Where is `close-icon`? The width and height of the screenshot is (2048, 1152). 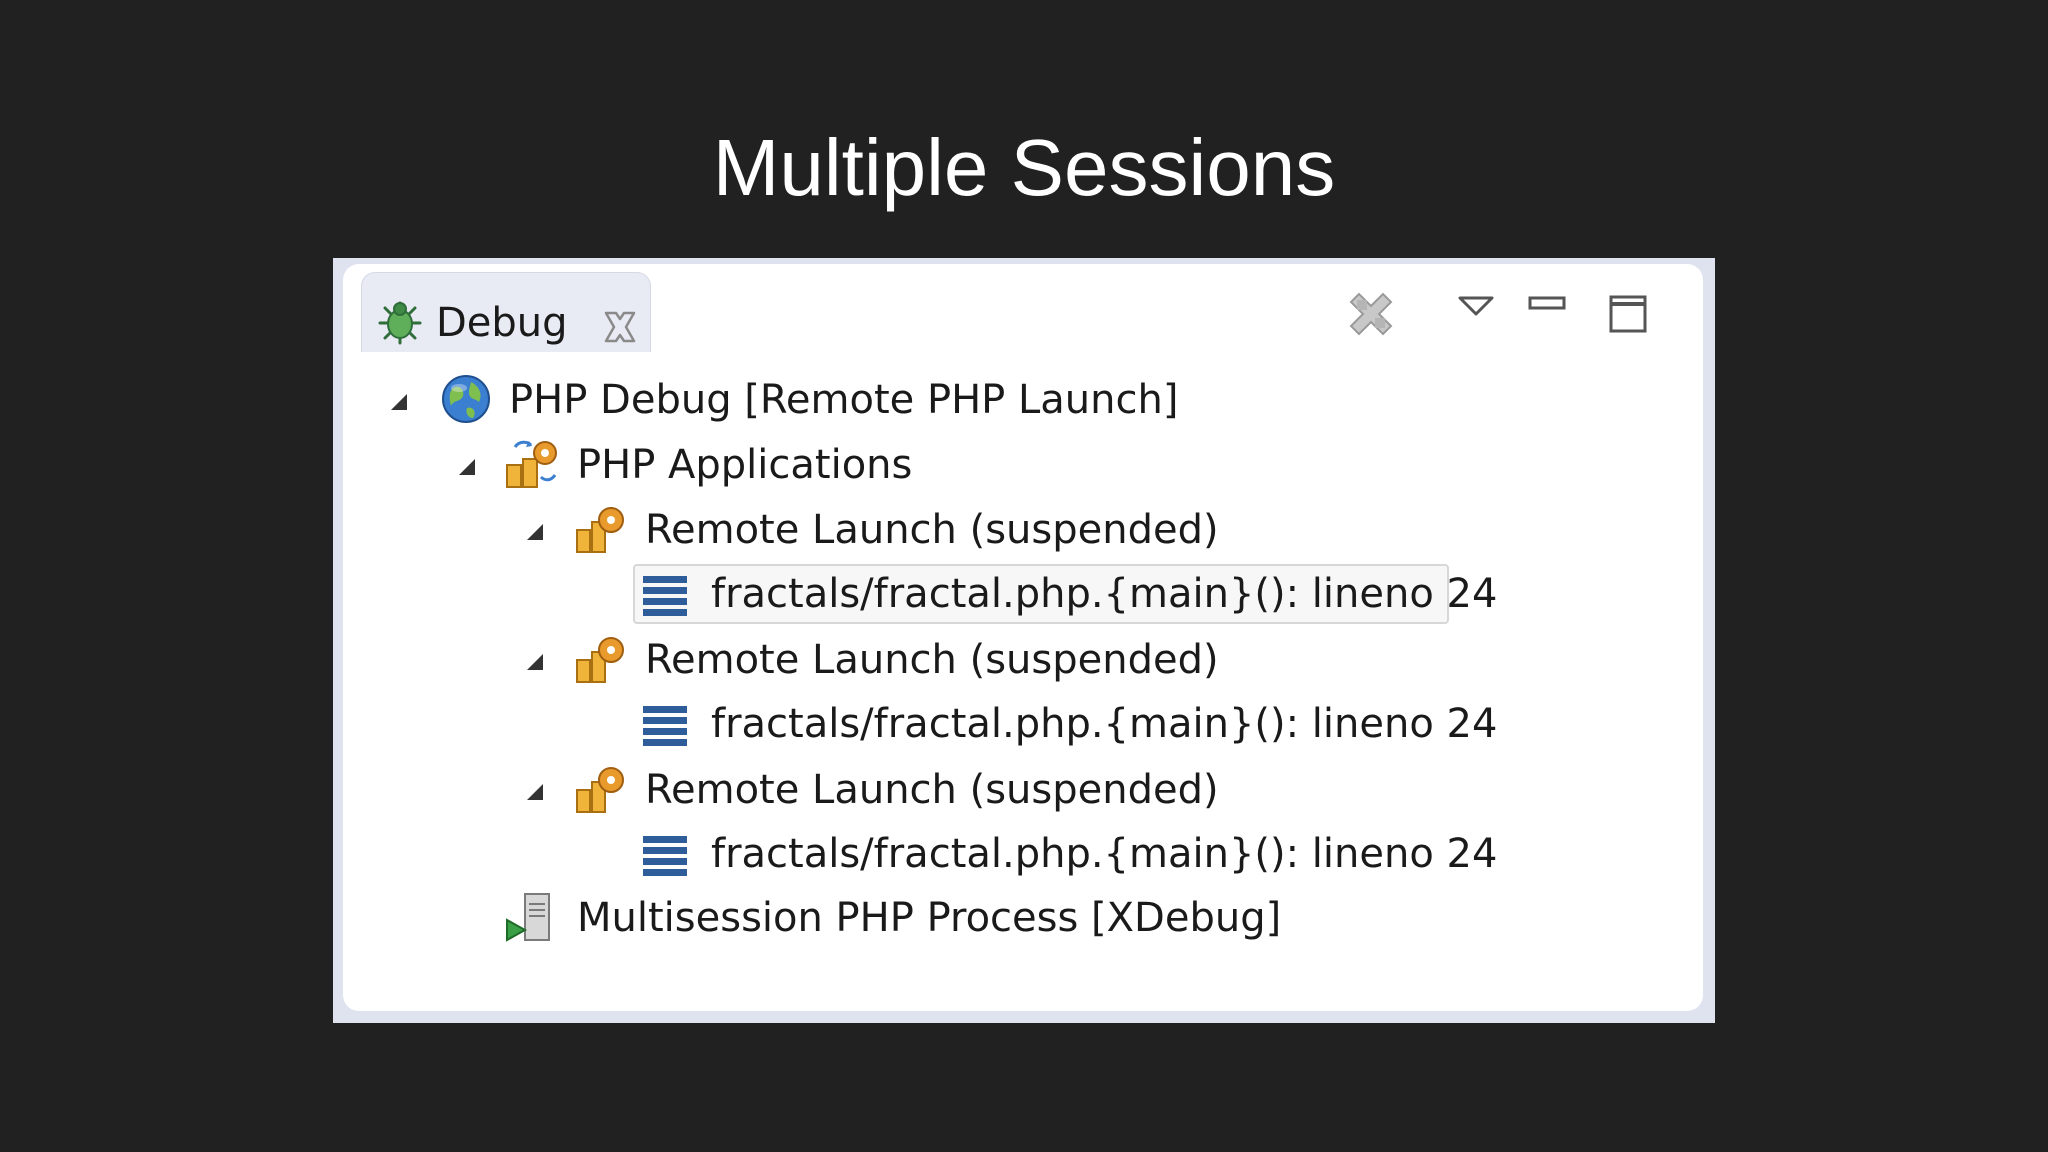 close-icon is located at coordinates (620, 327).